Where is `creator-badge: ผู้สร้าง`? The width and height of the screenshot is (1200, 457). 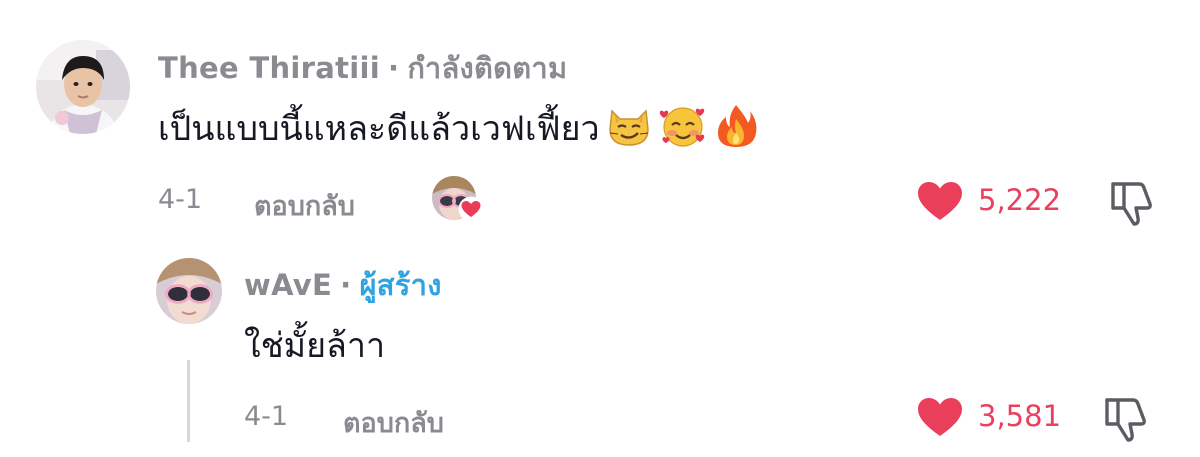
creator-badge: ผู้สร้าง is located at coordinates (400, 285).